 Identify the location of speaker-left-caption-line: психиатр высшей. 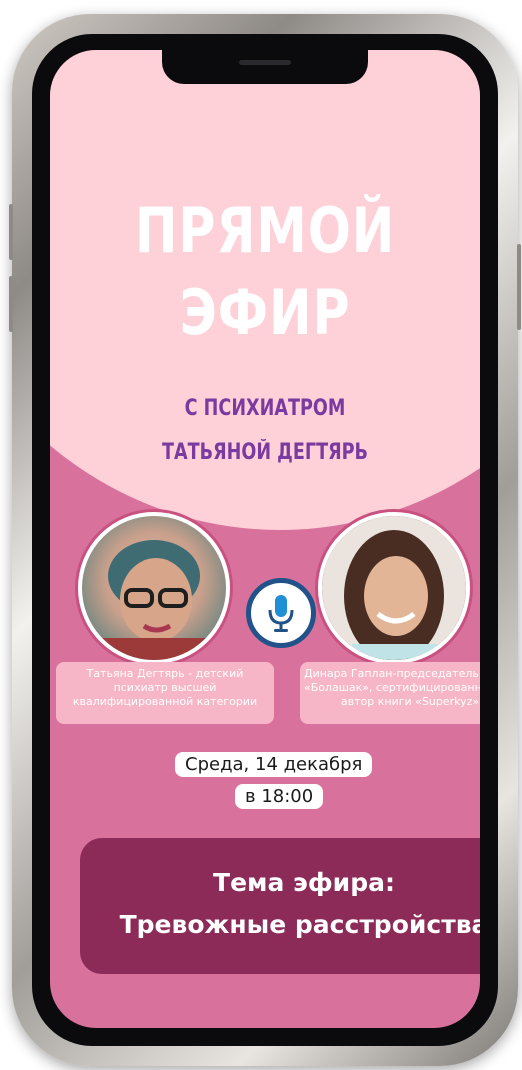
(165, 687).